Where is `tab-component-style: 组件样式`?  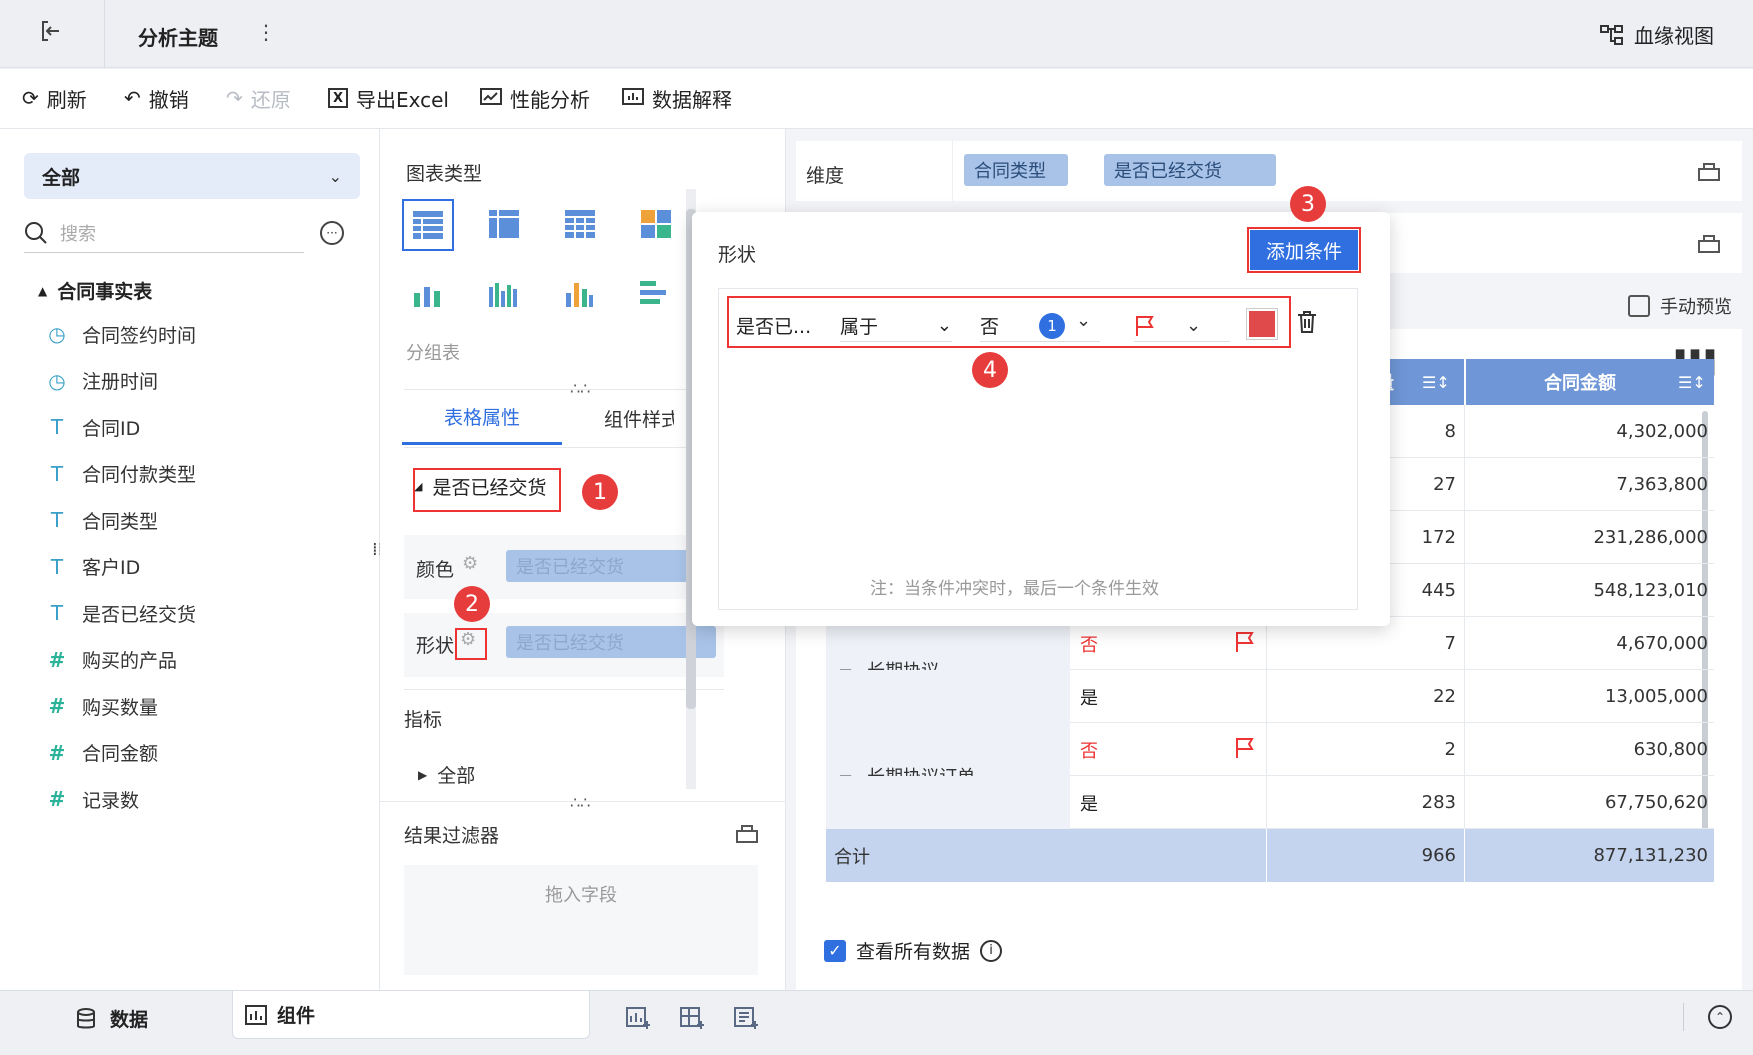 tab-component-style: 组件样式 is located at coordinates (639, 418).